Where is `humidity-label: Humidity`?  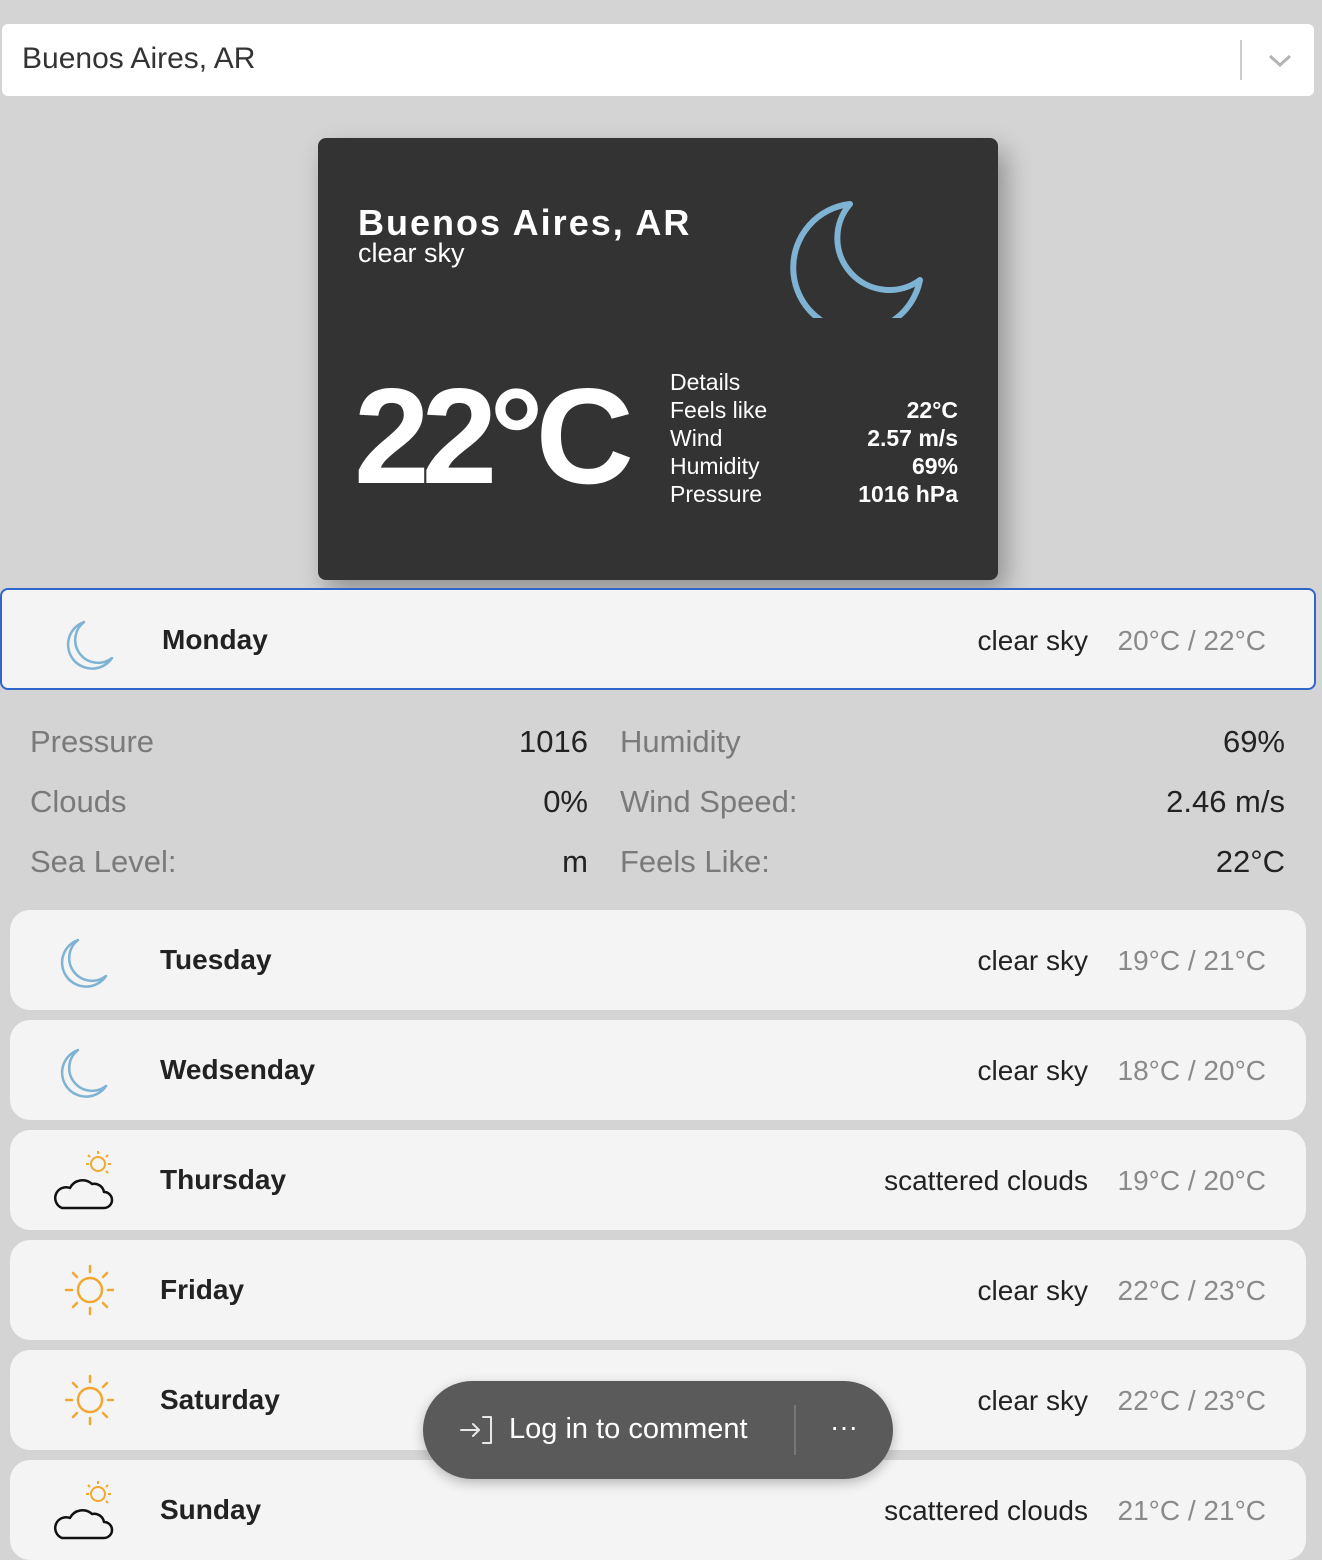 humidity-label: Humidity is located at coordinates (680, 741).